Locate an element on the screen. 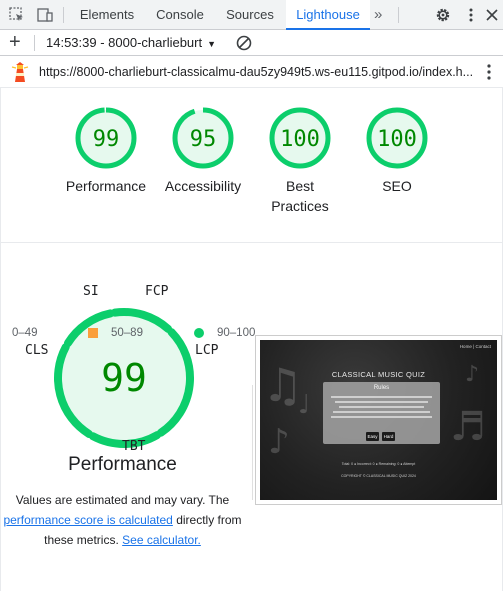 This screenshot has height=591, width=503. legend-fail-label: 0–49 is located at coordinates (25, 333).